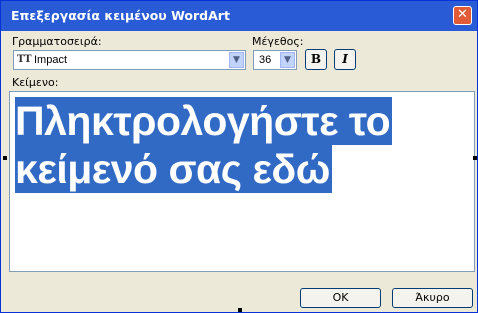 Image resolution: width=478 pixels, height=313 pixels. What do you see at coordinates (240, 310) in the screenshot?
I see `bottom-resize-handle` at bounding box center [240, 310].